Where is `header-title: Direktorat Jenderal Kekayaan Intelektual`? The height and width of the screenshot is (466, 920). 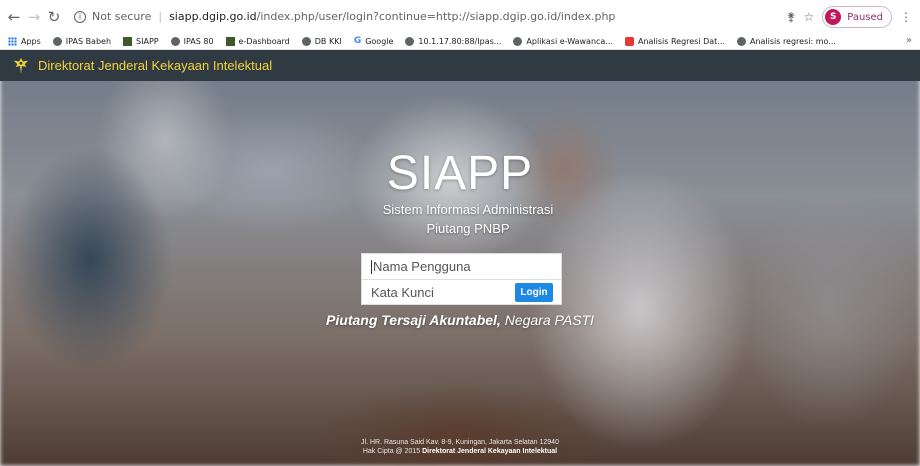 header-title: Direktorat Jenderal Kekayaan Intelektual is located at coordinates (155, 65).